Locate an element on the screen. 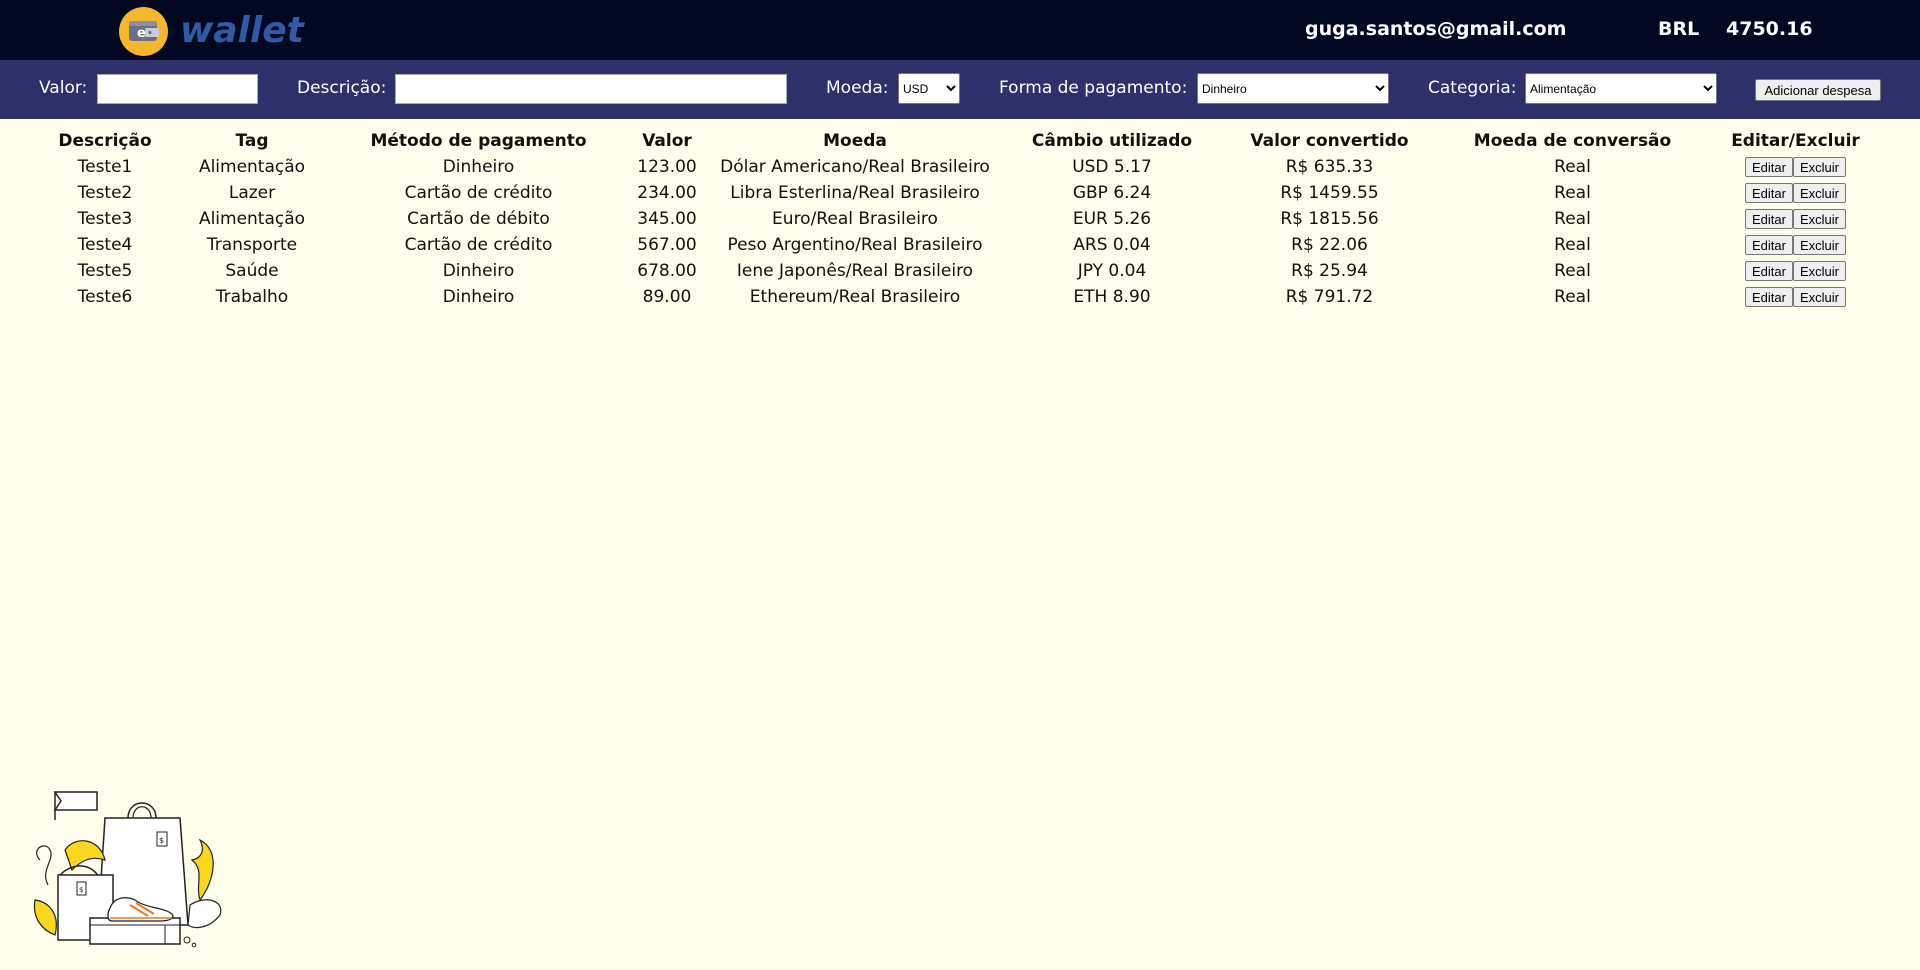 This screenshot has height=970, width=1920. cell-valor-convertido: R$ 22.06 is located at coordinates (1329, 245).